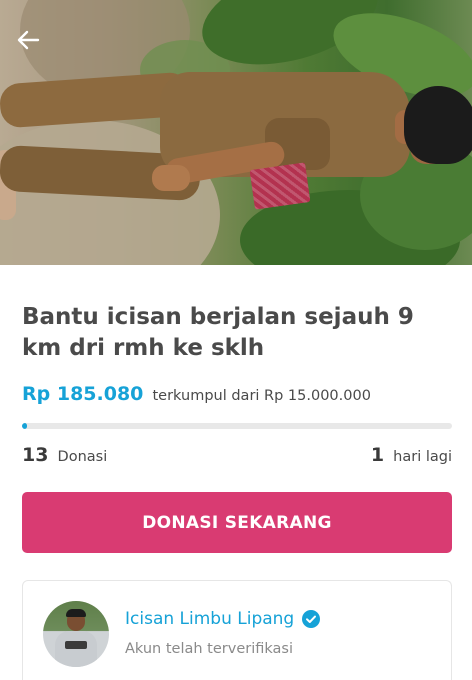  I want to click on hero-book, so click(280, 186).